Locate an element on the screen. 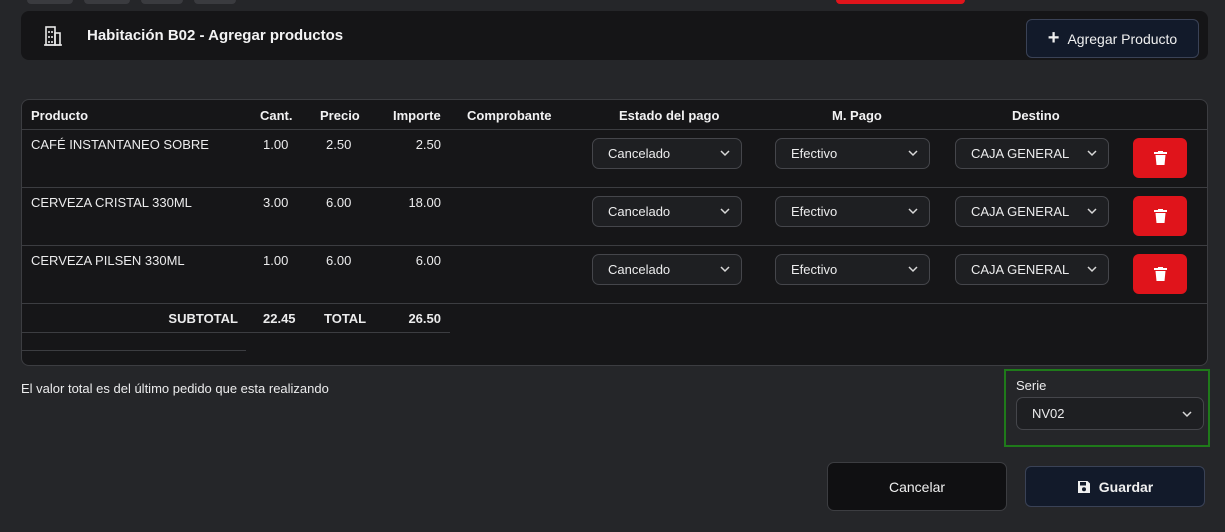 The height and width of the screenshot is (532, 1225). subtotal-label: SUBTOTAL is located at coordinates (203, 318).